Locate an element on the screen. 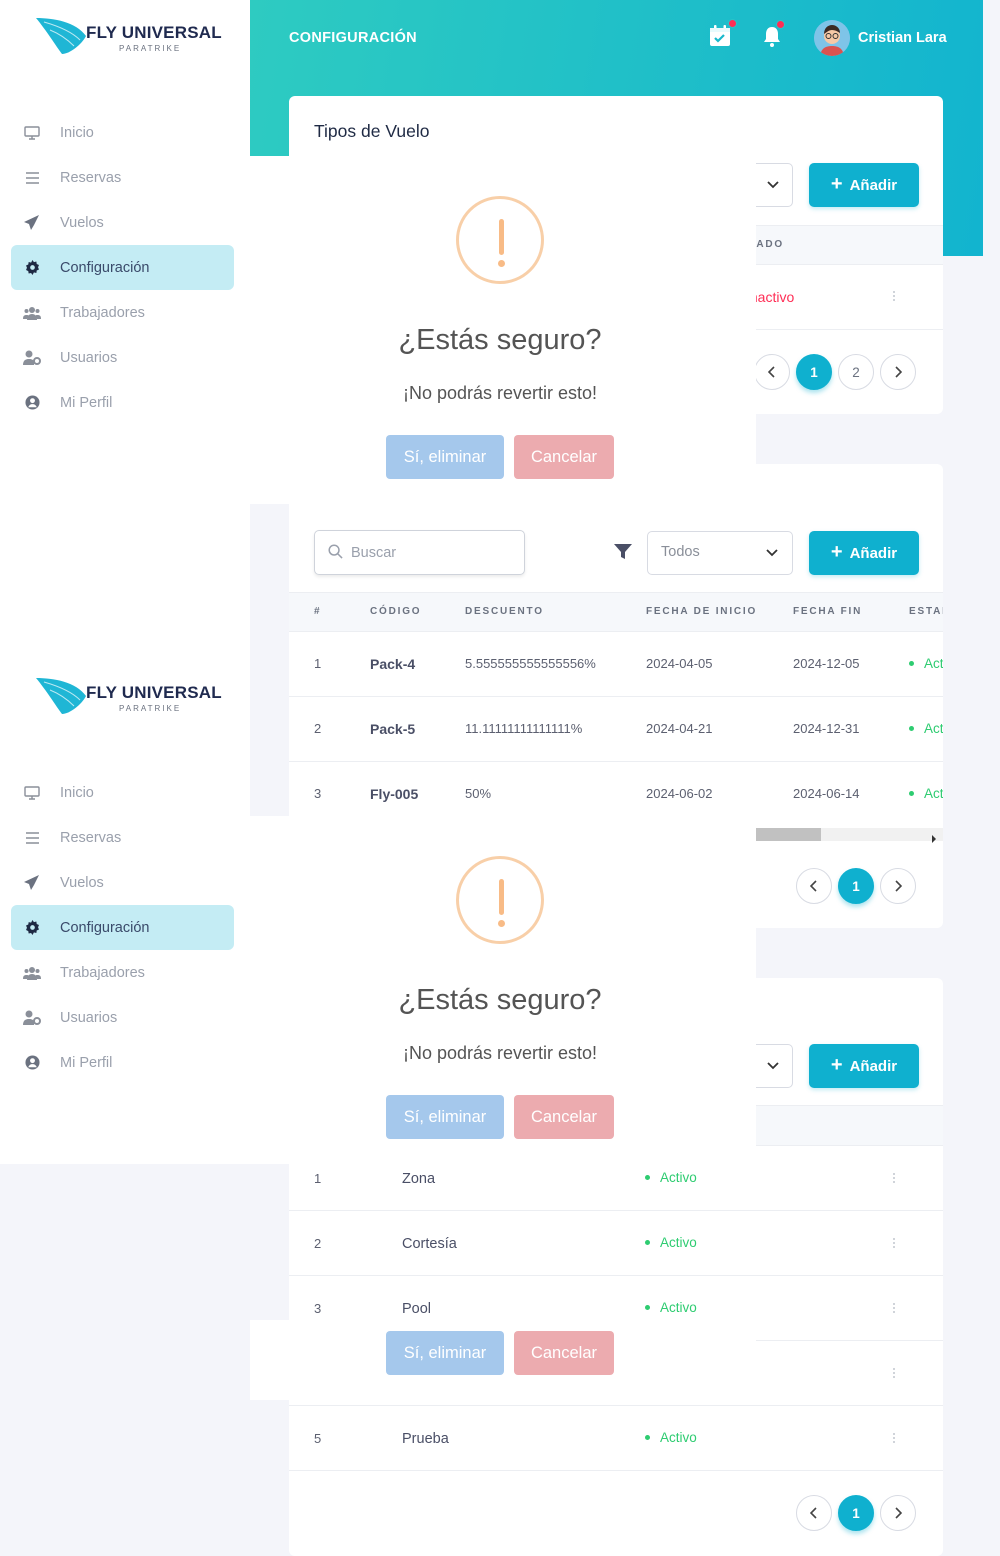 This screenshot has width=1000, height=1556. column-header-clip: ESTADO is located at coordinates (926, 610).